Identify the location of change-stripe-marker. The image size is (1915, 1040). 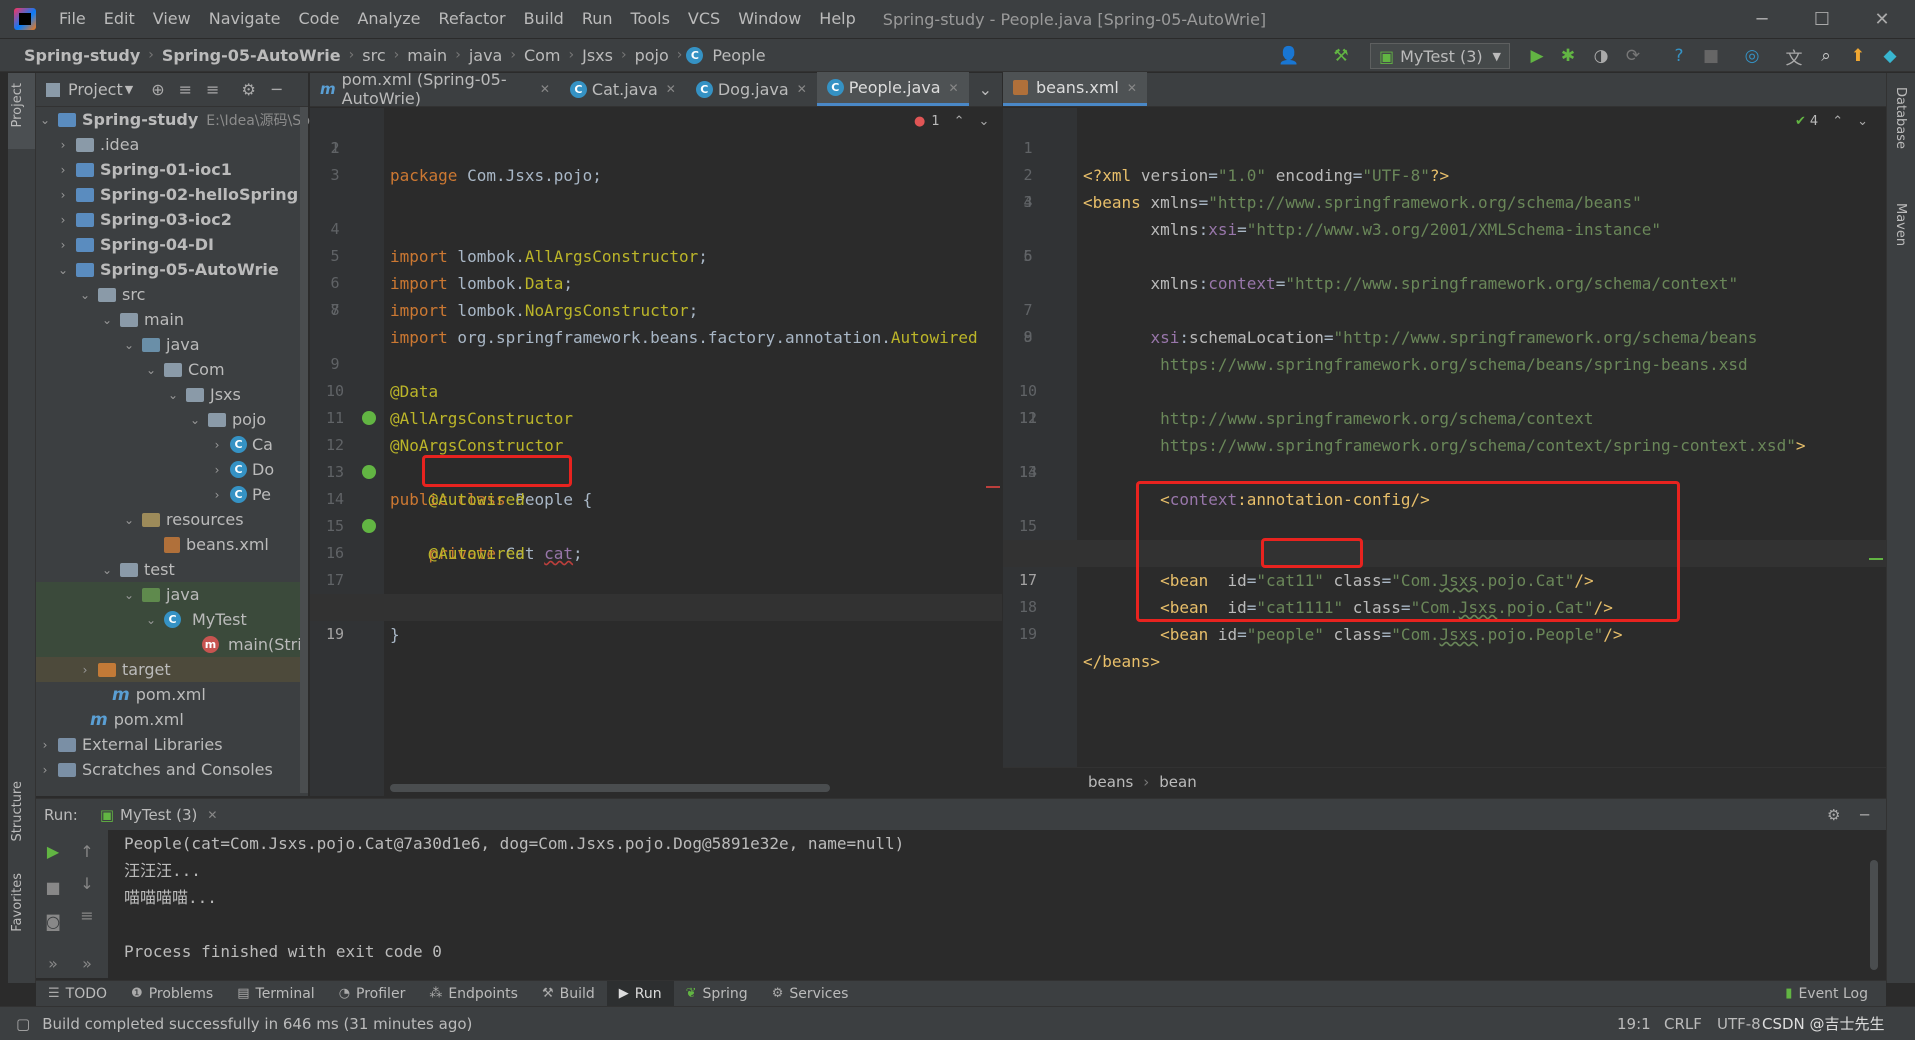
(1876, 559).